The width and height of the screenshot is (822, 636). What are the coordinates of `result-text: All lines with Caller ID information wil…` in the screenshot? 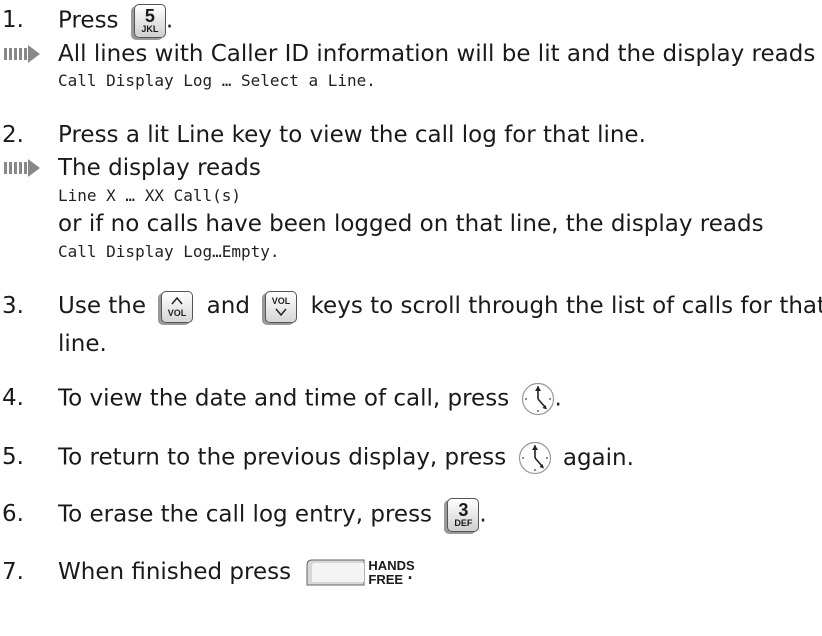 It's located at (437, 54).